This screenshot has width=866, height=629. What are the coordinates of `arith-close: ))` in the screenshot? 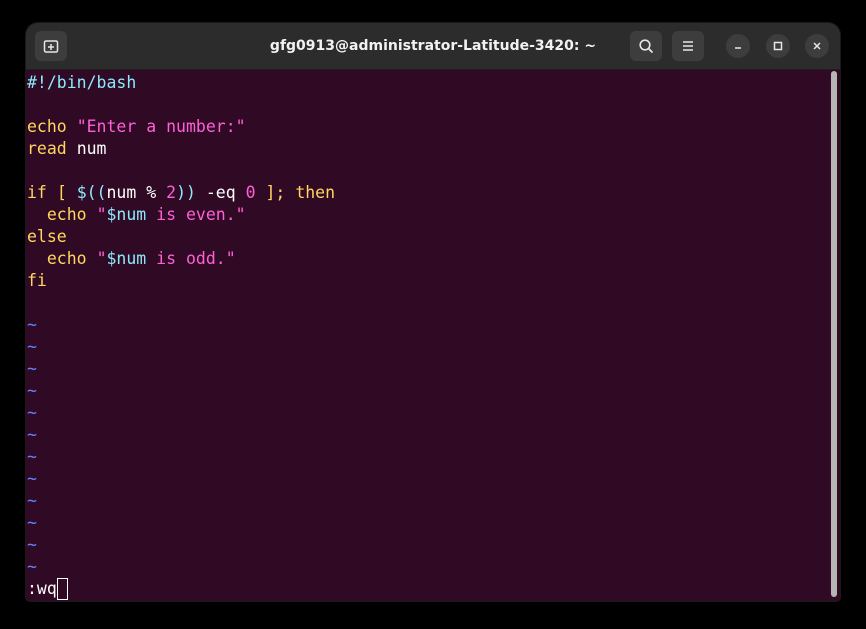 It's located at (186, 192).